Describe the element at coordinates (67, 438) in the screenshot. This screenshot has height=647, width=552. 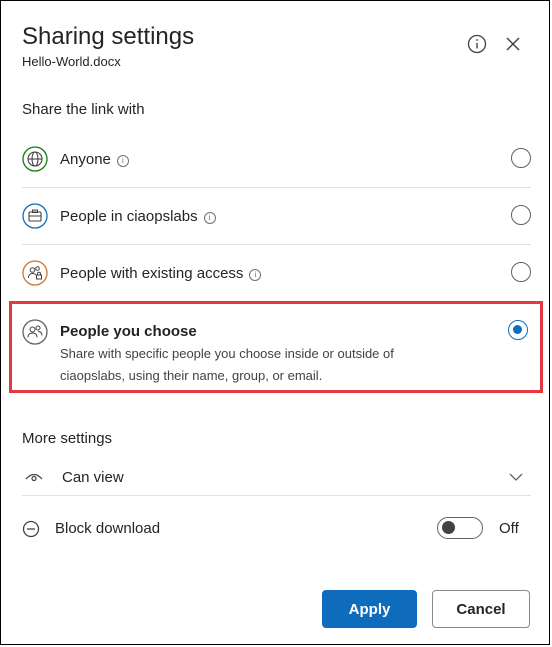
I see `more-settings-heading: More settings` at that location.